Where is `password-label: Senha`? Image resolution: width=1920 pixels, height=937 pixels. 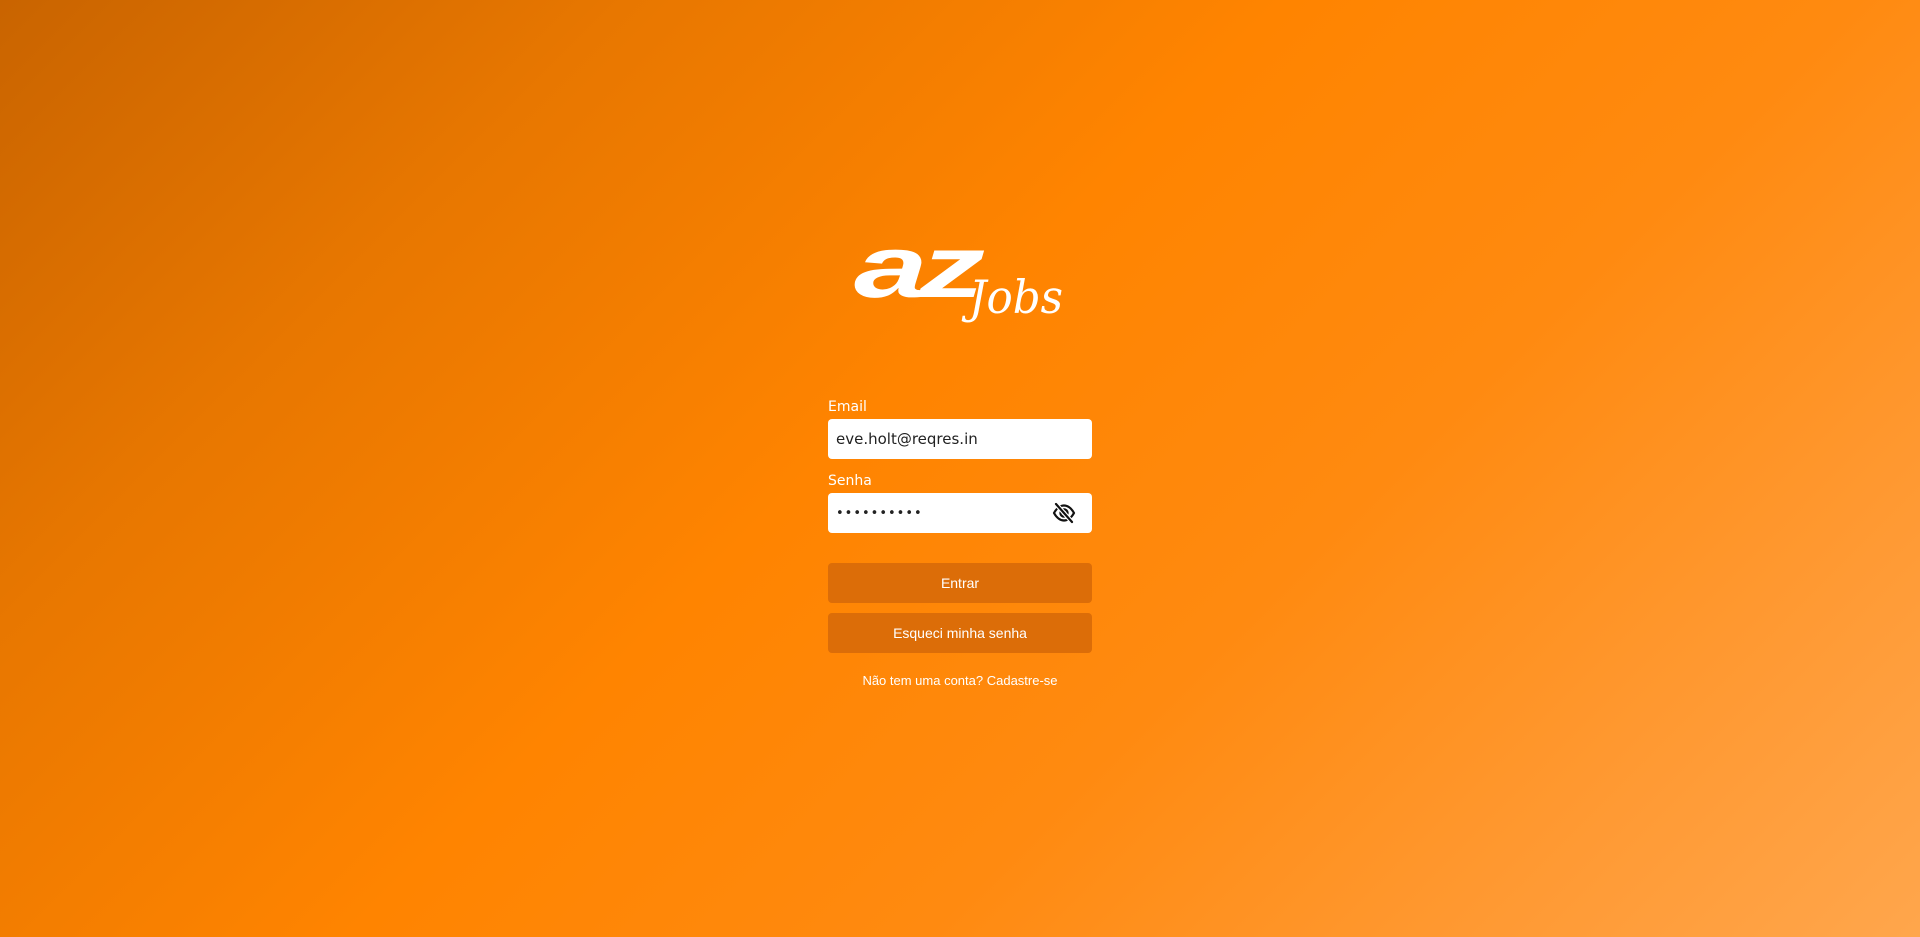 password-label: Senha is located at coordinates (850, 481).